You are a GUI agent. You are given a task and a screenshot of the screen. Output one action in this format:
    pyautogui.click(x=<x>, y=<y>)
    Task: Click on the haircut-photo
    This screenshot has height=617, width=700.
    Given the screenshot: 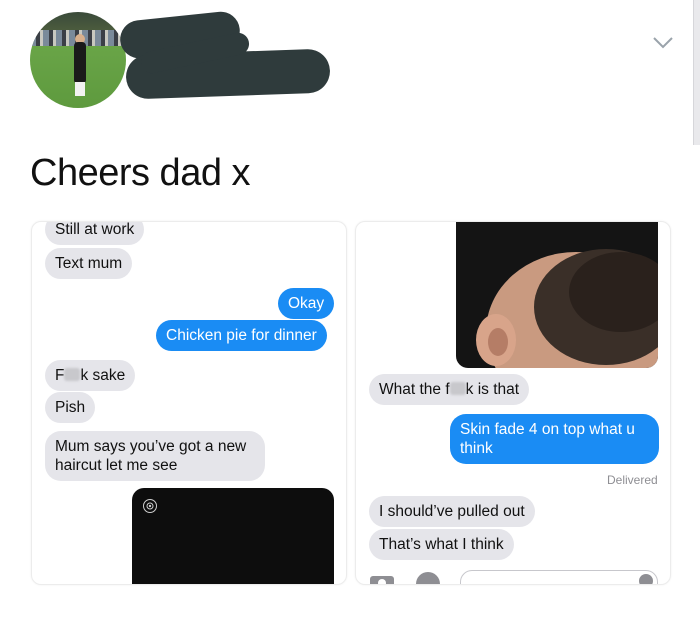 What is the action you would take?
    pyautogui.click(x=557, y=295)
    